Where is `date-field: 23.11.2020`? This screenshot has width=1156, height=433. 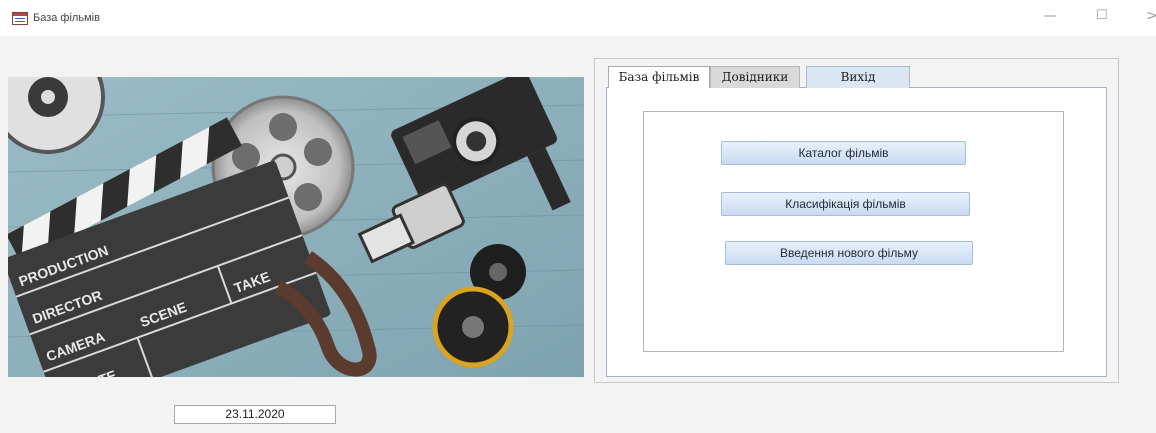 date-field: 23.11.2020 is located at coordinates (255, 414).